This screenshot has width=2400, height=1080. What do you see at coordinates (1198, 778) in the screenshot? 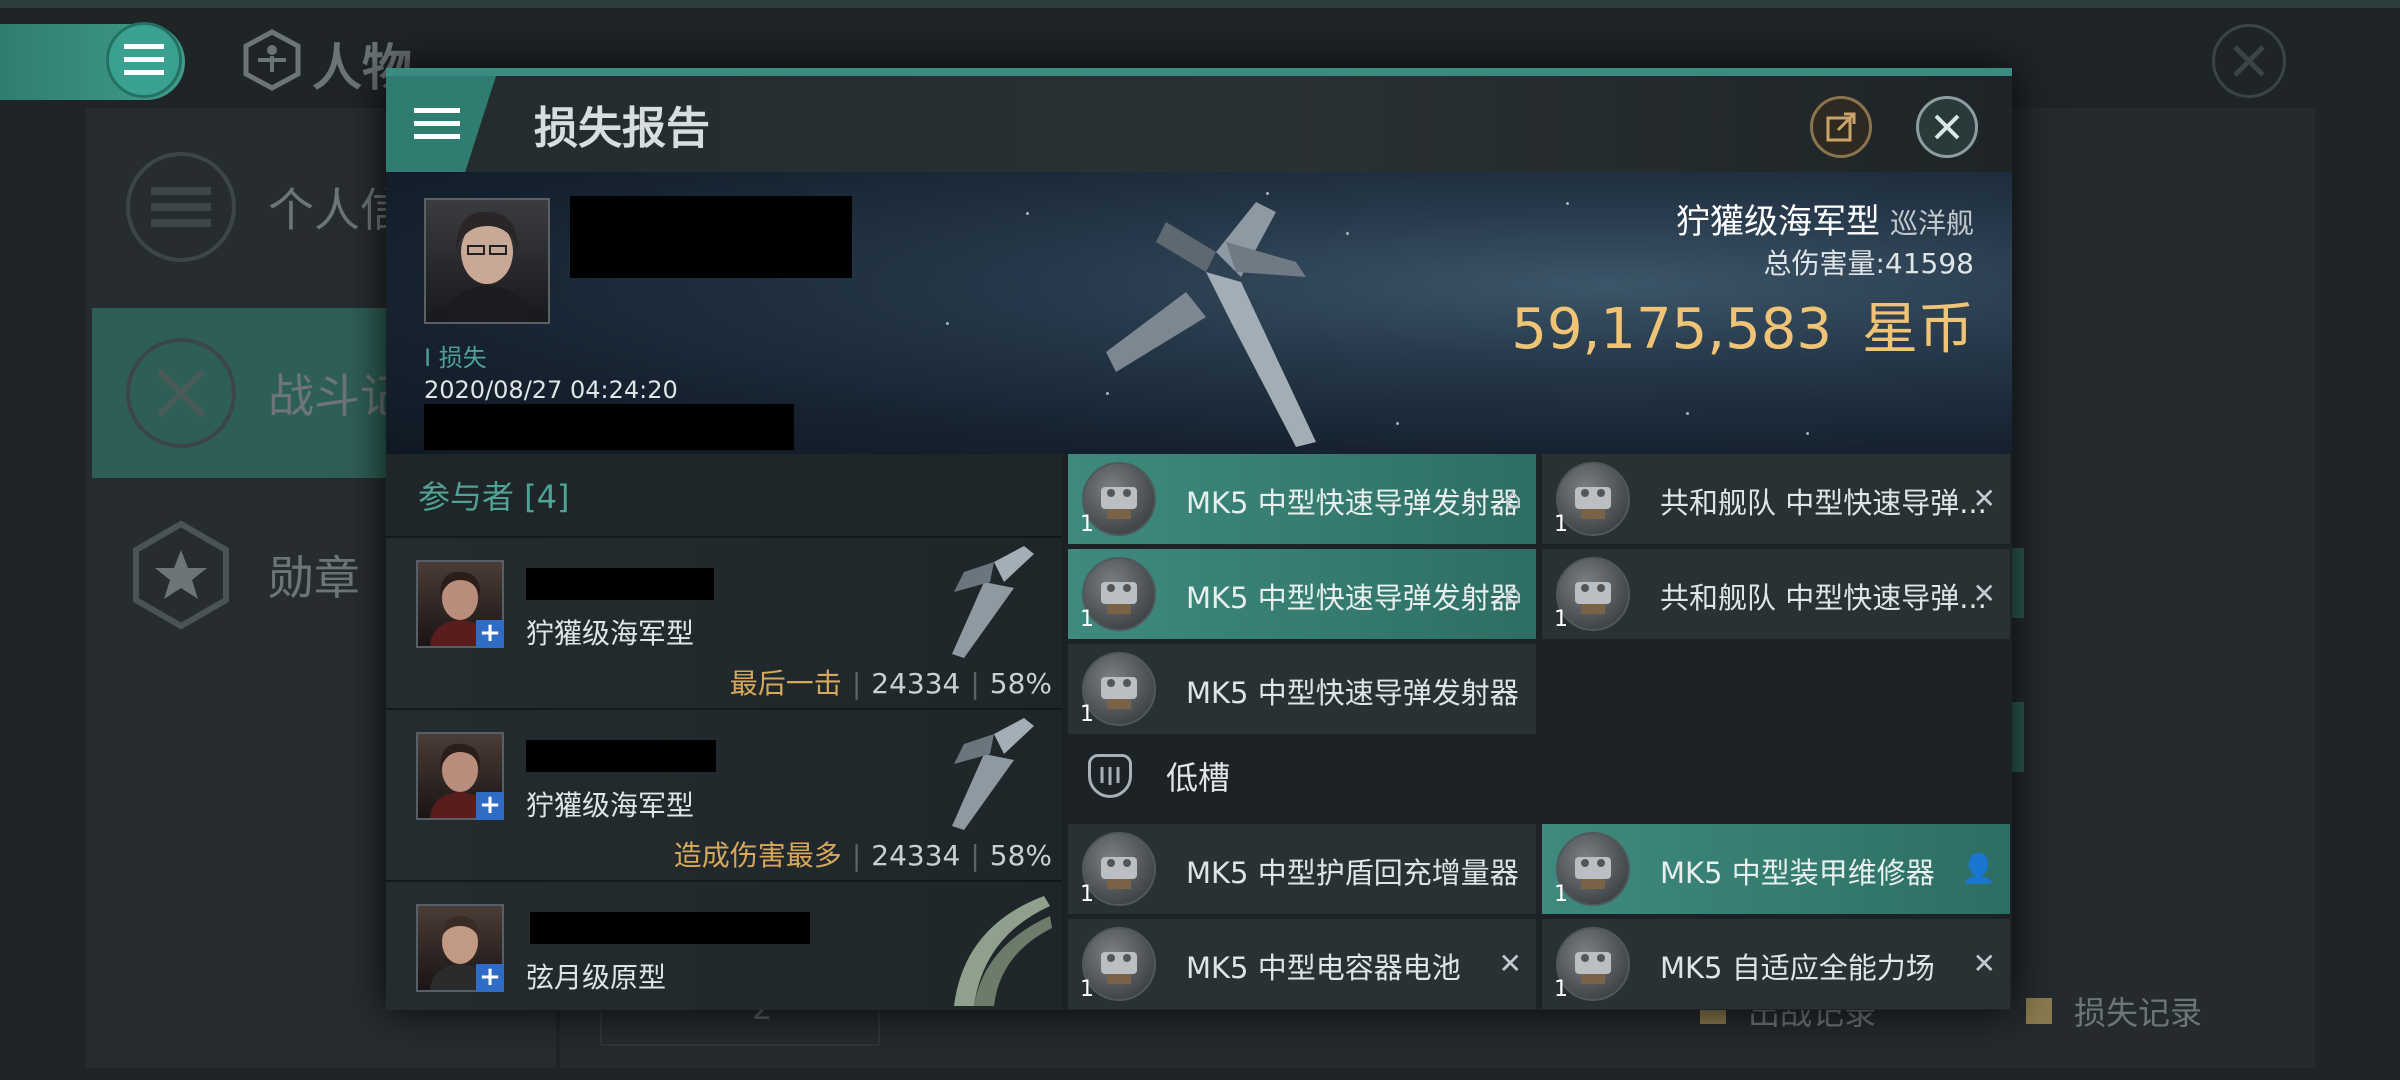
I see `low-slot-label: 低槽` at bounding box center [1198, 778].